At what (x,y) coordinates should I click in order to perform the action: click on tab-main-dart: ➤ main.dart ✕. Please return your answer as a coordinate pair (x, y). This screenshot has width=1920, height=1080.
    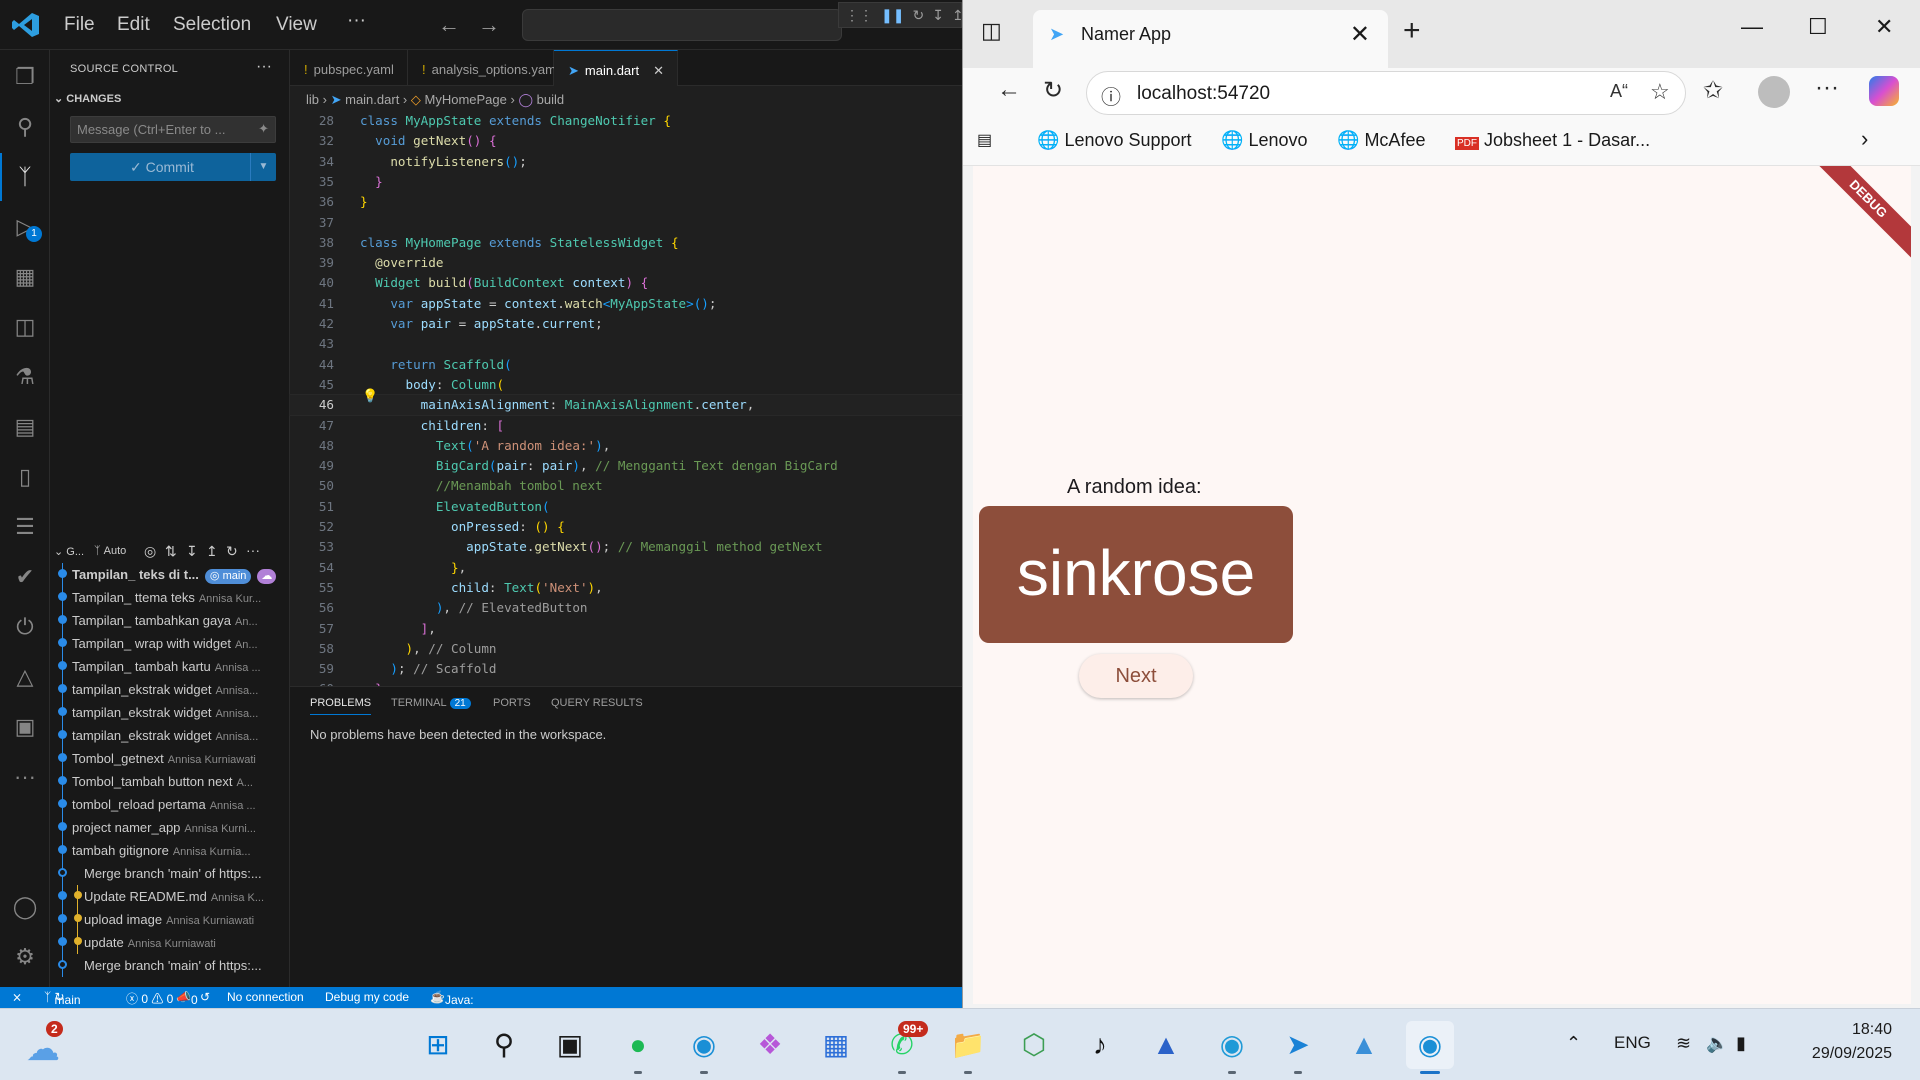
    Looking at the image, I should click on (616, 68).